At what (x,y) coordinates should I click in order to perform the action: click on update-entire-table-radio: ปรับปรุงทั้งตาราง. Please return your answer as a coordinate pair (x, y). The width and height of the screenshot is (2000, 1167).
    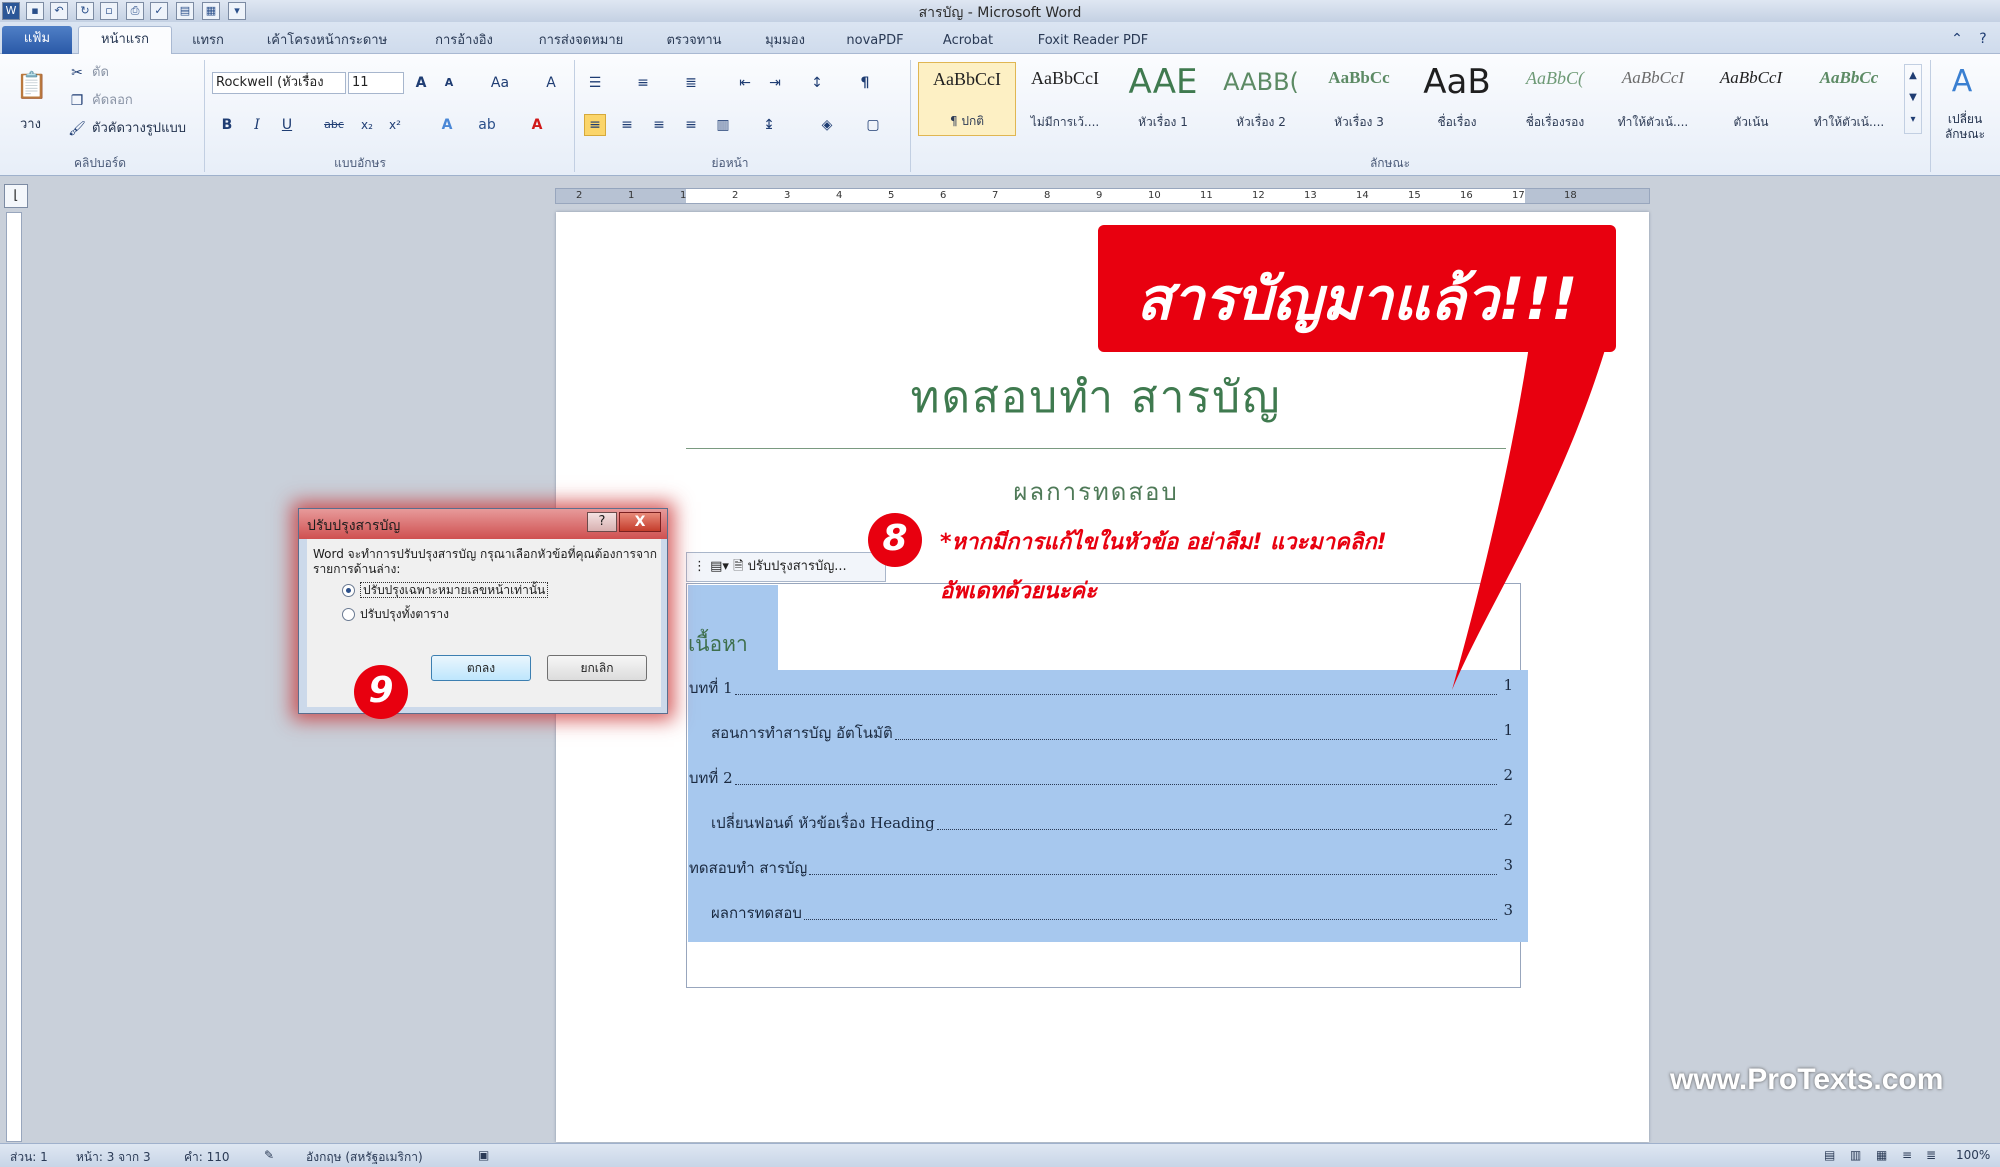
    Looking at the image, I should click on (395, 614).